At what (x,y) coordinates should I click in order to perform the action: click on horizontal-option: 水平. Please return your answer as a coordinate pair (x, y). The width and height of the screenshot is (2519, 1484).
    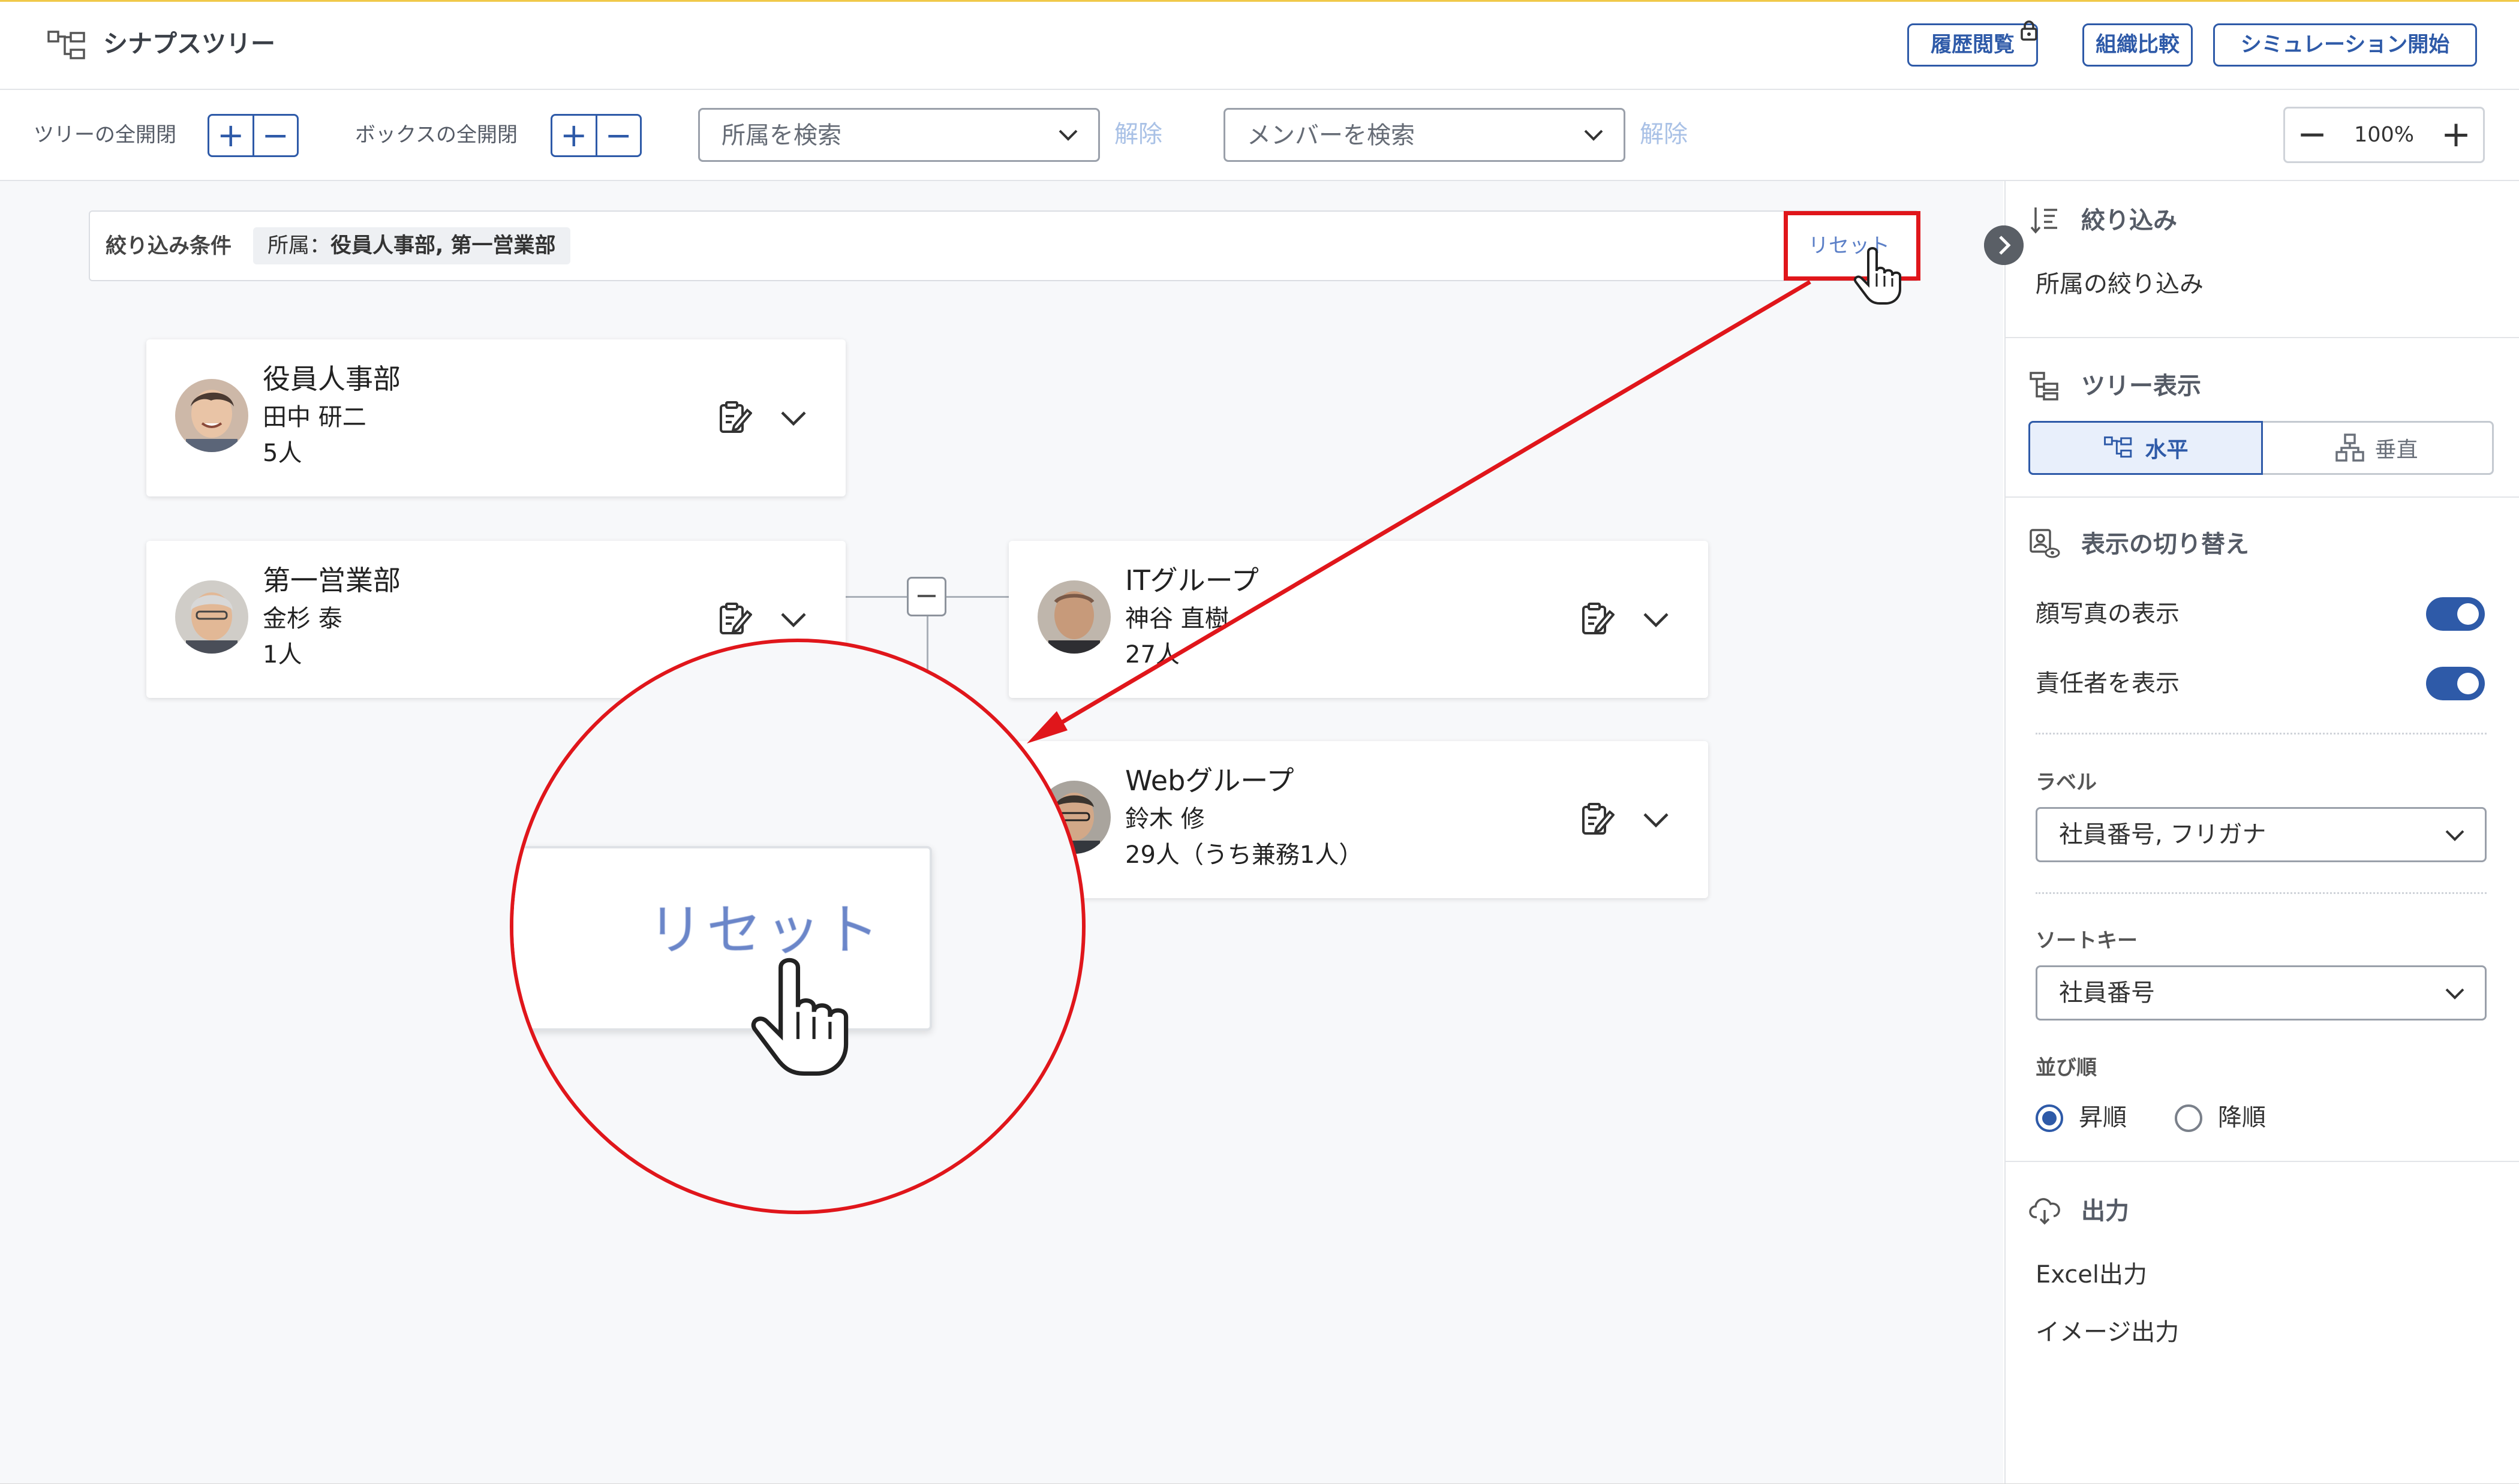
    Looking at the image, I should click on (2145, 448).